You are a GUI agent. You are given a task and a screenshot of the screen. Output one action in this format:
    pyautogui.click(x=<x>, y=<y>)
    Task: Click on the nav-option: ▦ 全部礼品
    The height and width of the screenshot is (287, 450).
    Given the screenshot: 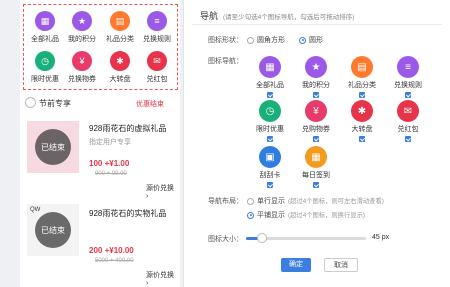 What is the action you would take?
    pyautogui.click(x=270, y=77)
    